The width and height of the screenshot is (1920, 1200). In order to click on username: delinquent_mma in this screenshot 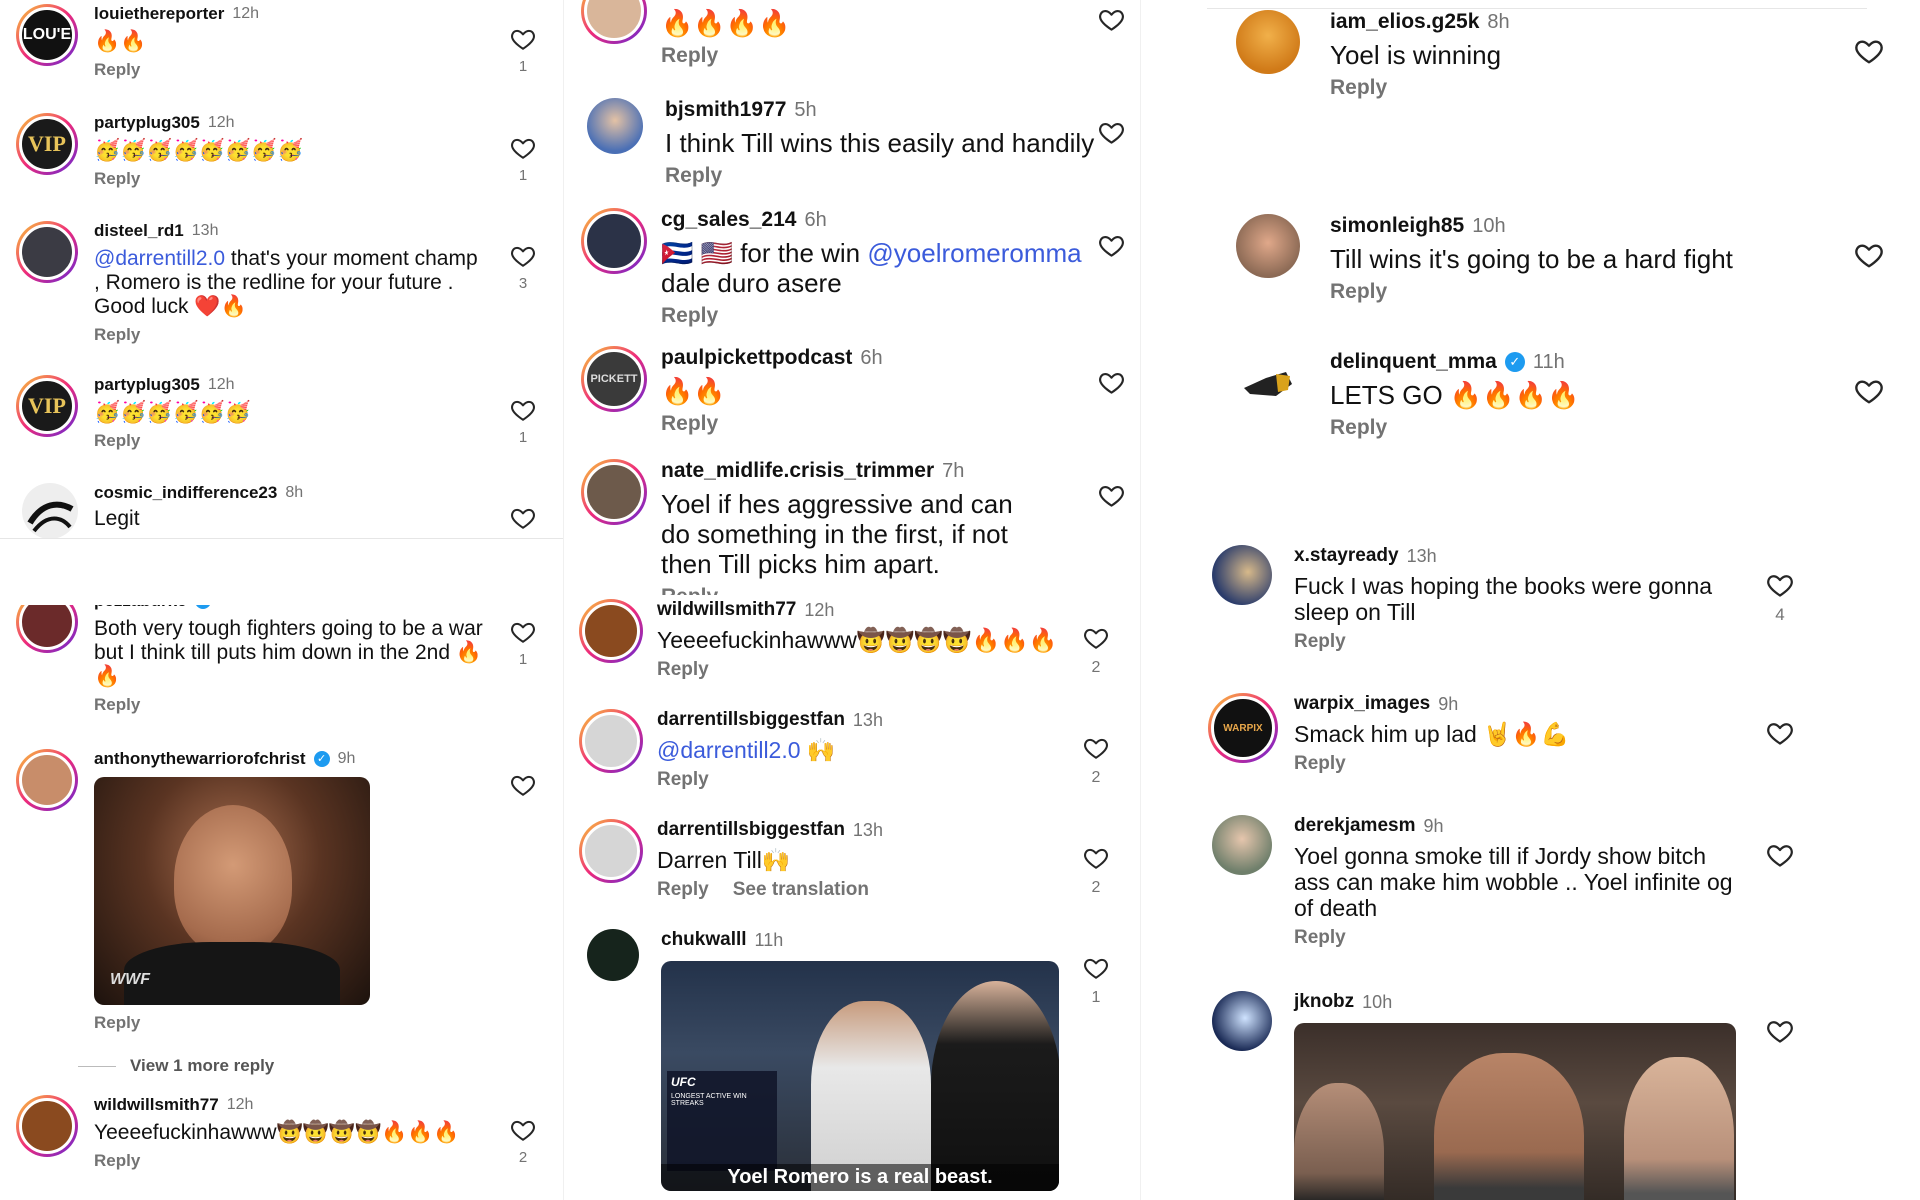, I will do `click(1413, 362)`.